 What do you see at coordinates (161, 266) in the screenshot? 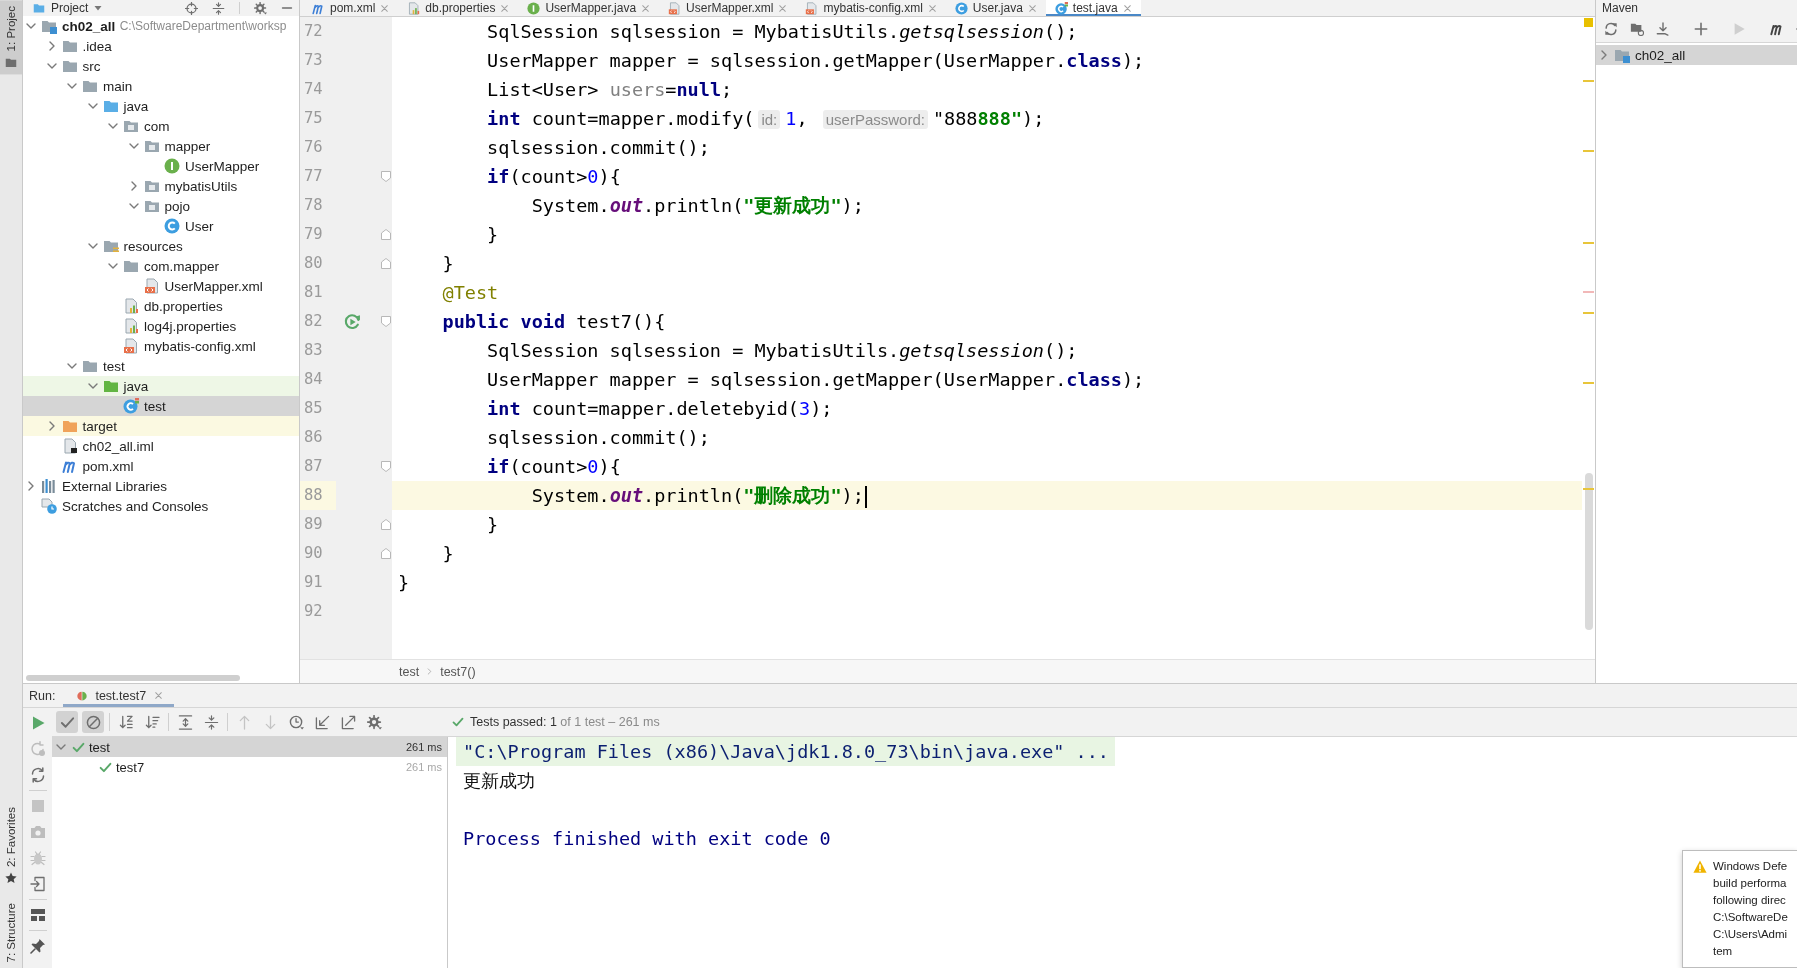
I see `tree-item: com.mapper` at bounding box center [161, 266].